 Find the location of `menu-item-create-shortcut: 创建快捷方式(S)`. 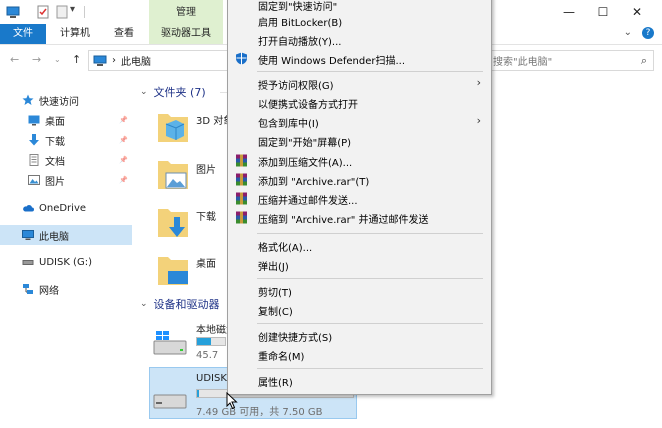

menu-item-create-shortcut: 创建快捷方式(S) is located at coordinates (360, 335).